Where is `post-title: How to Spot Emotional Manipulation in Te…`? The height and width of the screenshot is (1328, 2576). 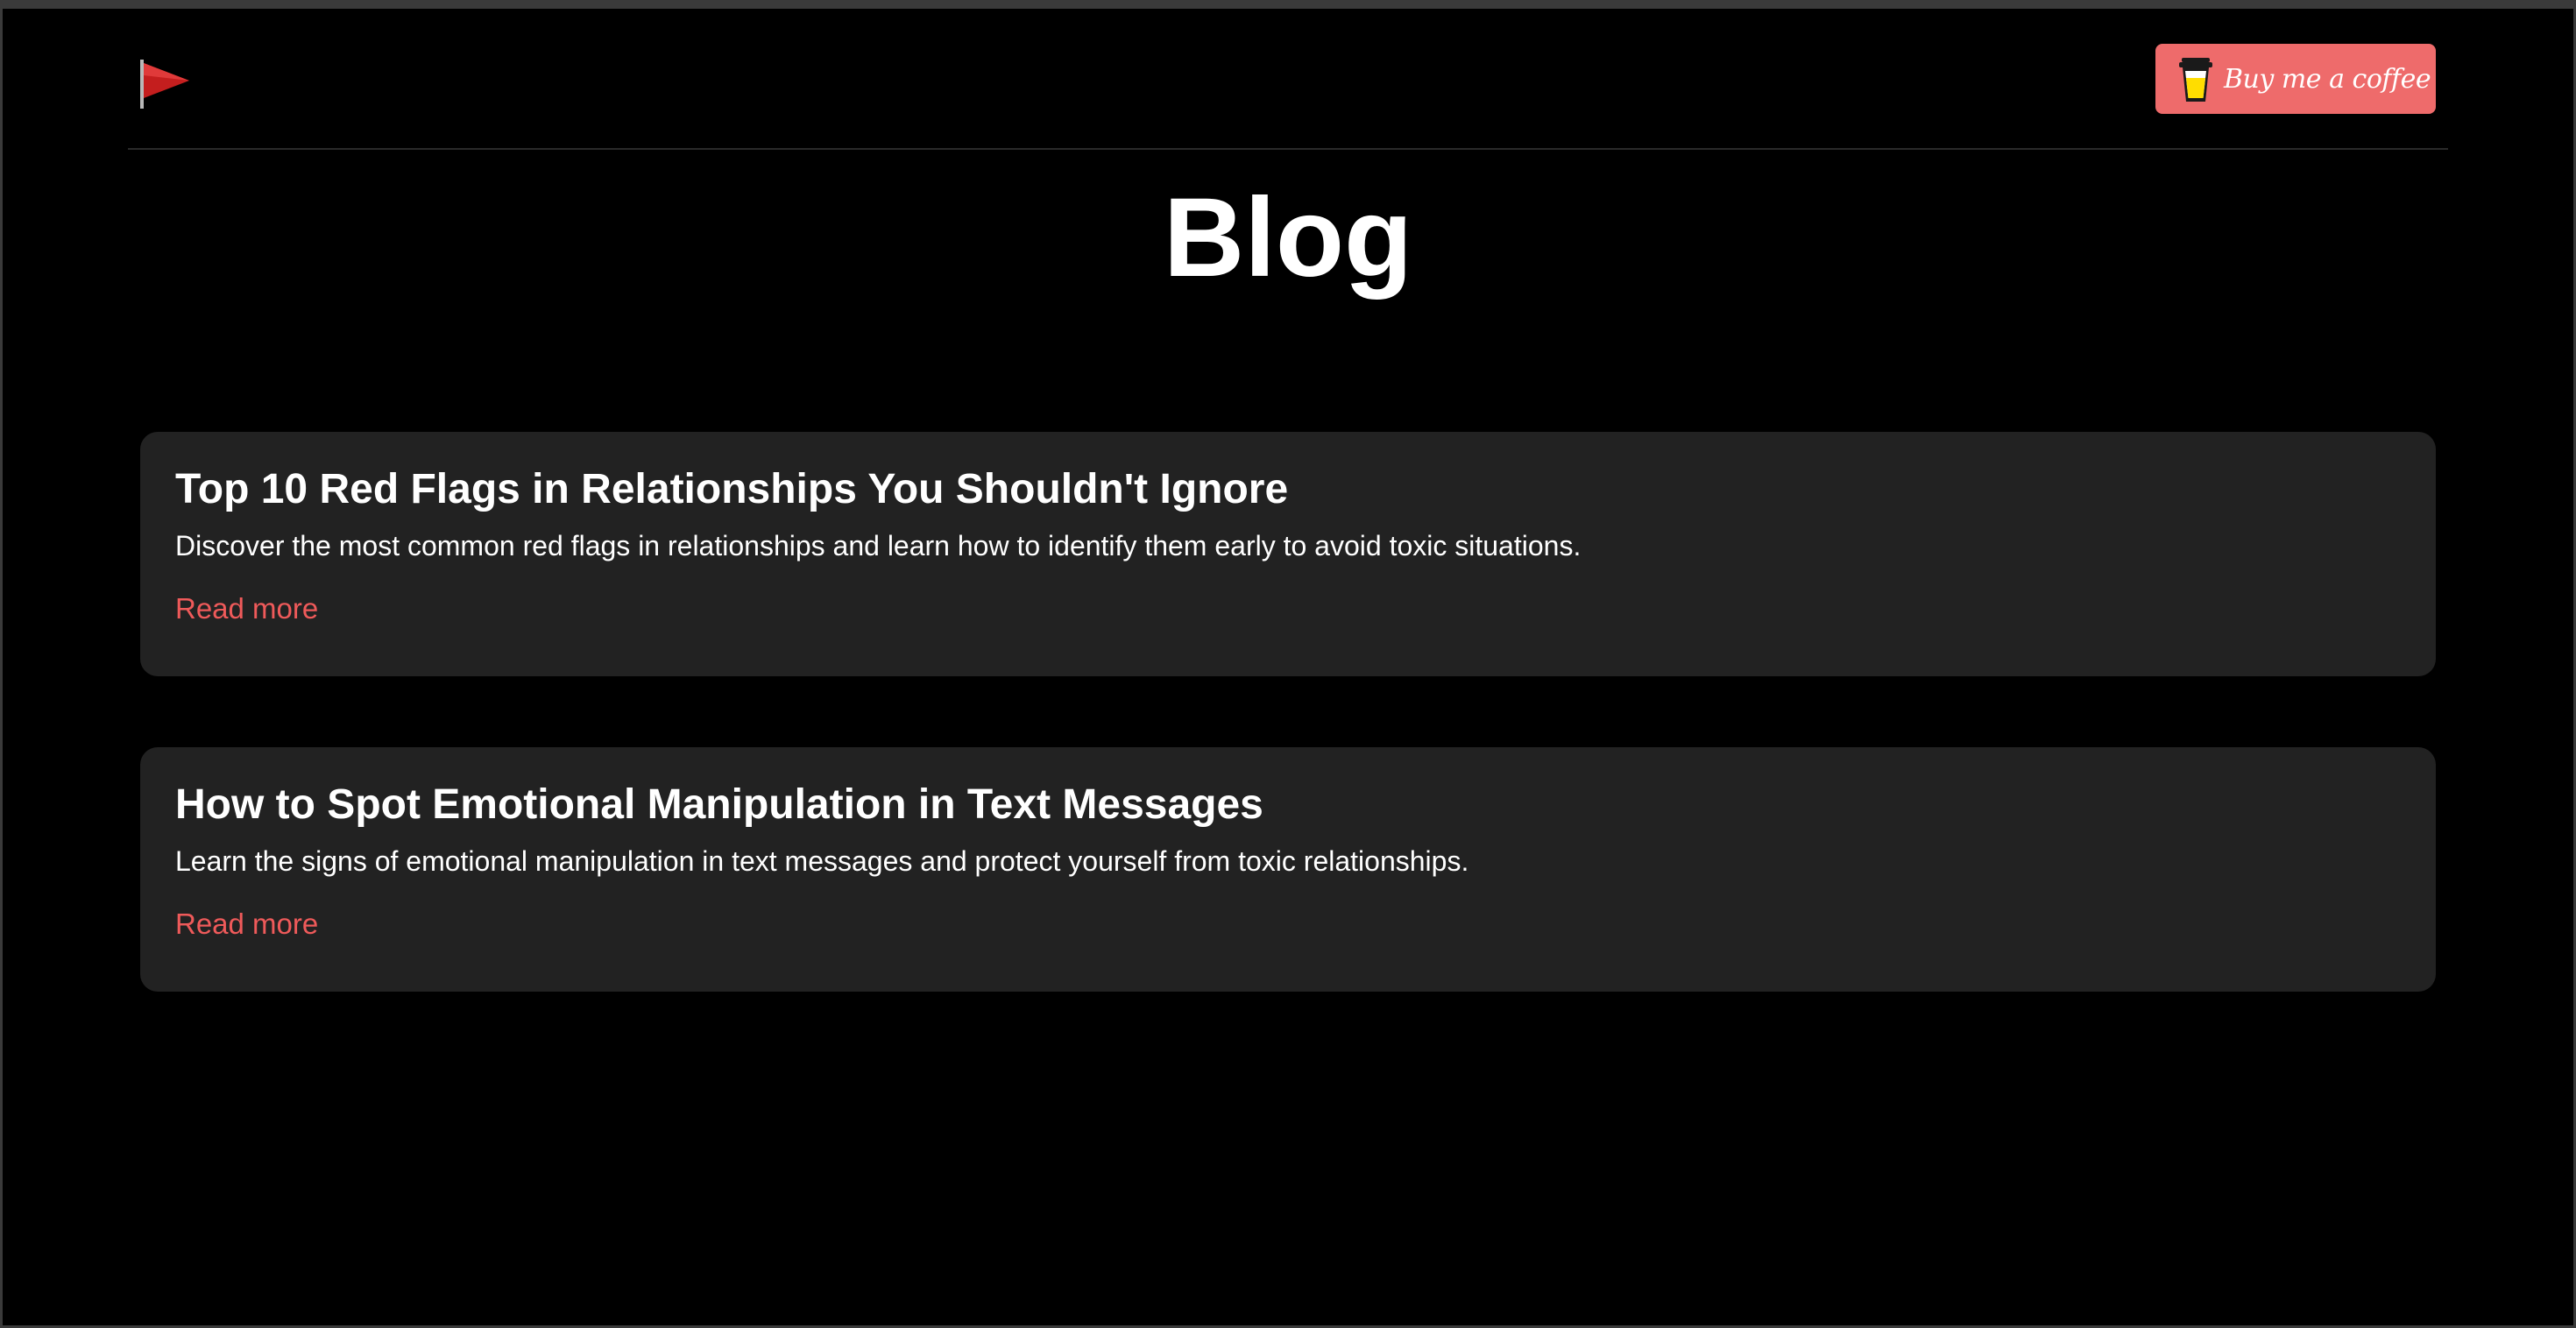 post-title: How to Spot Emotional Manipulation in Te… is located at coordinates (1288, 805).